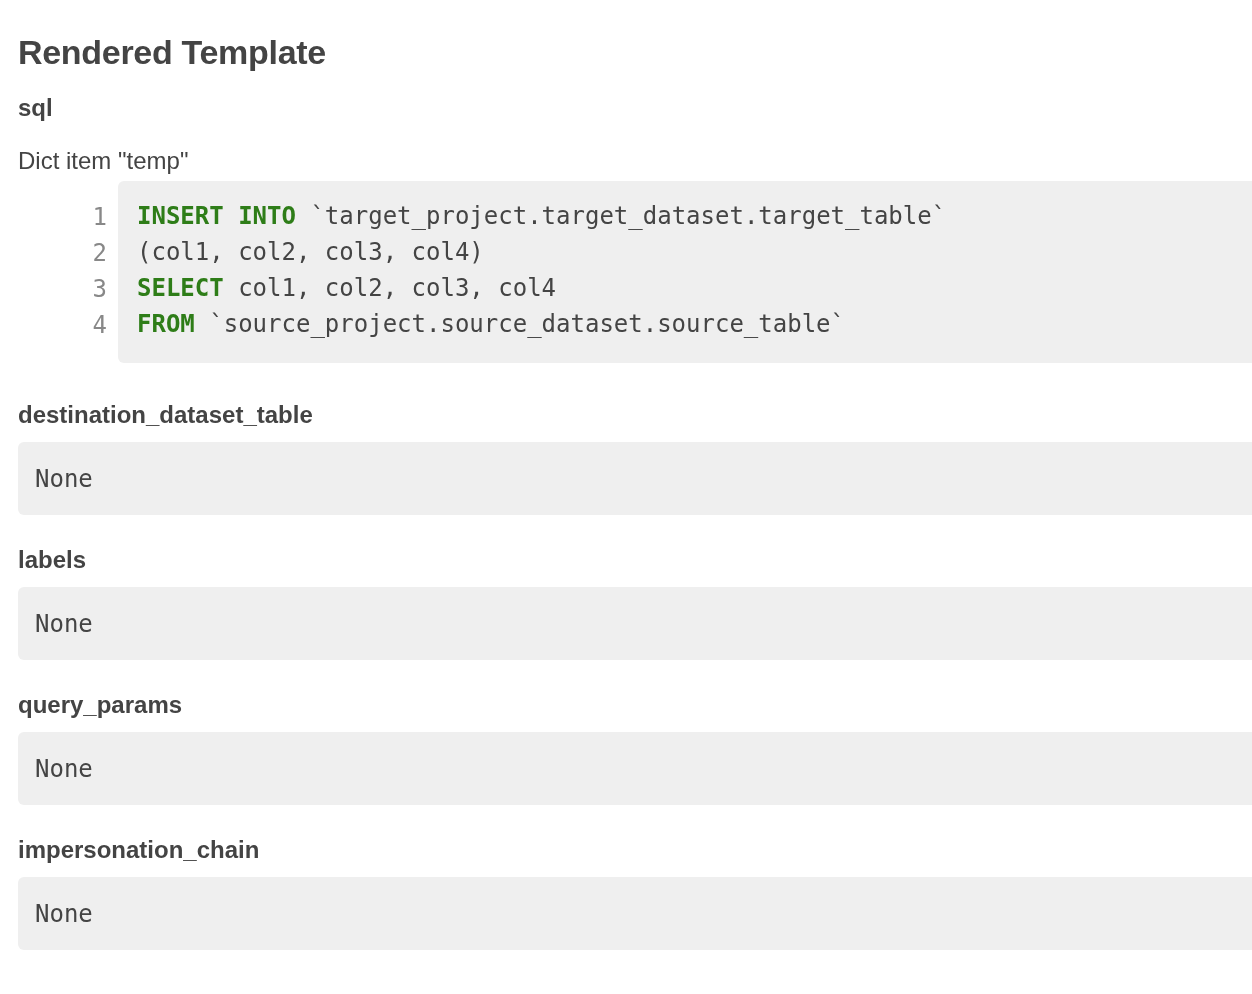 This screenshot has height=994, width=1252. Describe the element at coordinates (101, 705) in the screenshot. I see `field-label: query_params` at that location.